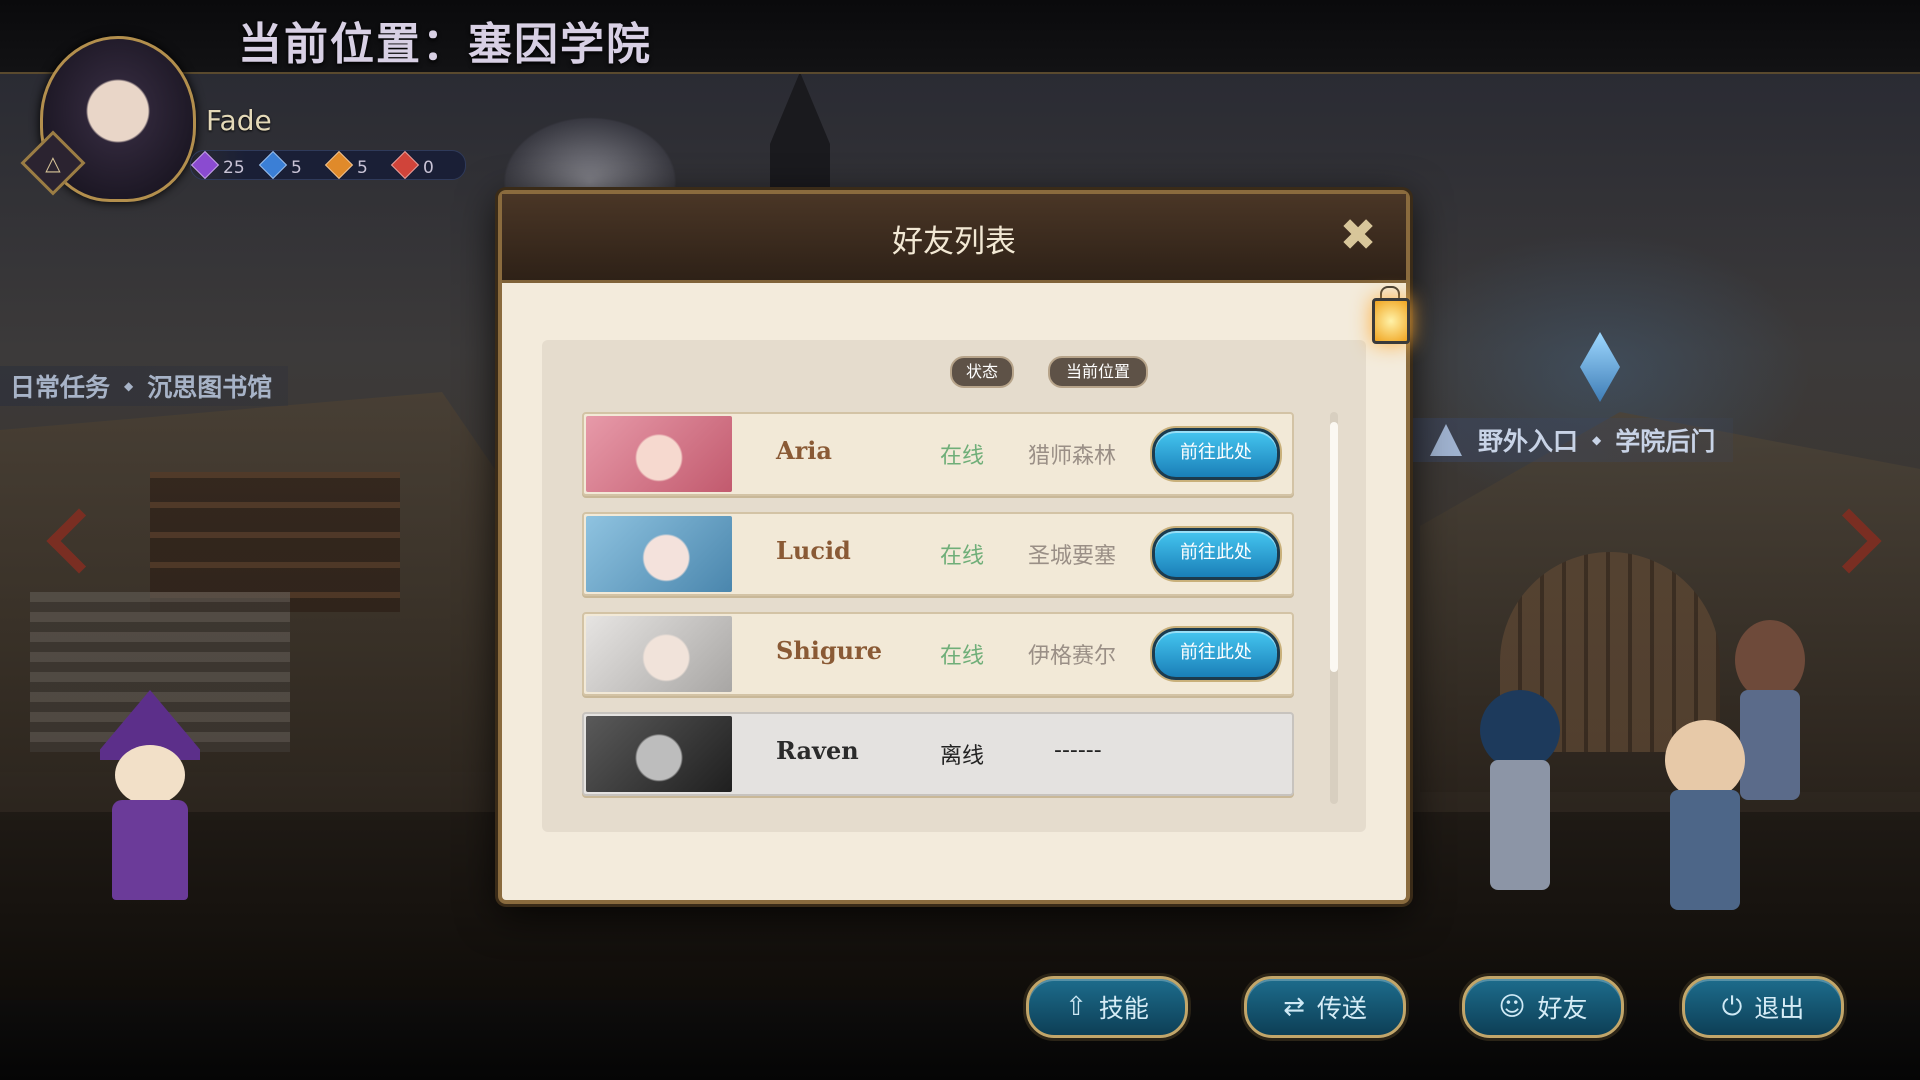  Describe the element at coordinates (954, 242) in the screenshot. I see `dialog-title: 好友列表` at that location.